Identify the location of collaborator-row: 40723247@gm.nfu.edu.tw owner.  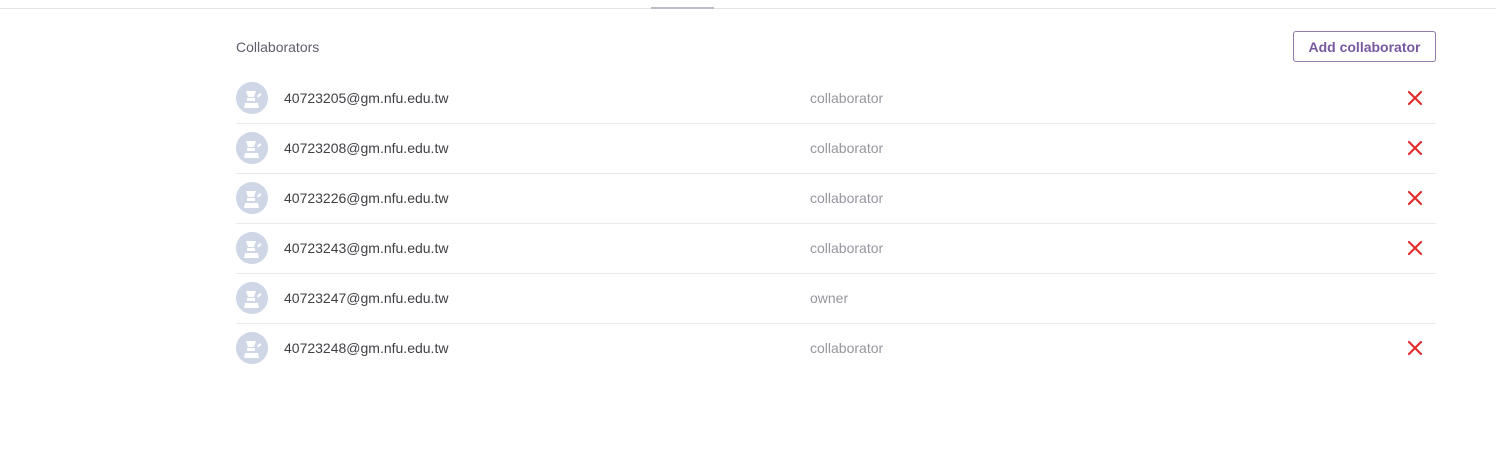
(836, 298).